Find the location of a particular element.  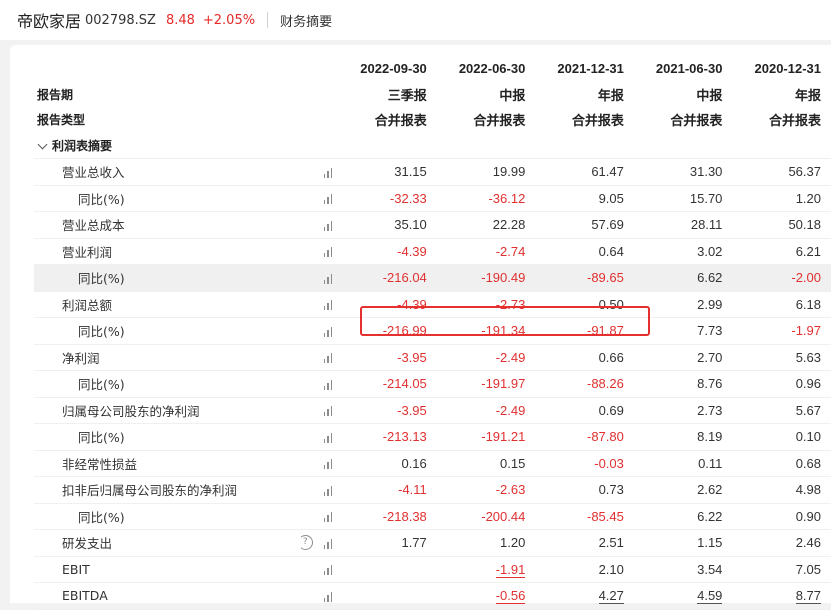

value-text: 6.62 is located at coordinates (710, 278).